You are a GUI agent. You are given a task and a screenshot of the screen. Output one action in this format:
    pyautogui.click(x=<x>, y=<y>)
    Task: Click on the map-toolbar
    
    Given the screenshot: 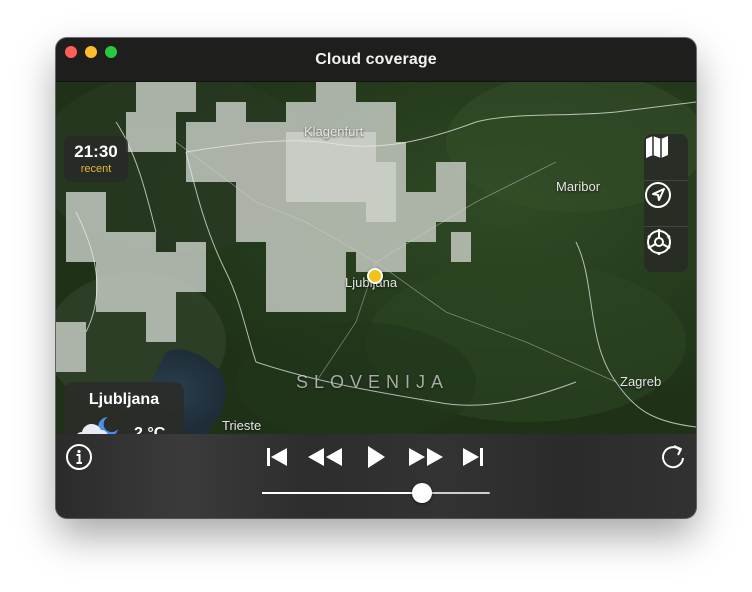 What is the action you would take?
    pyautogui.click(x=666, y=203)
    